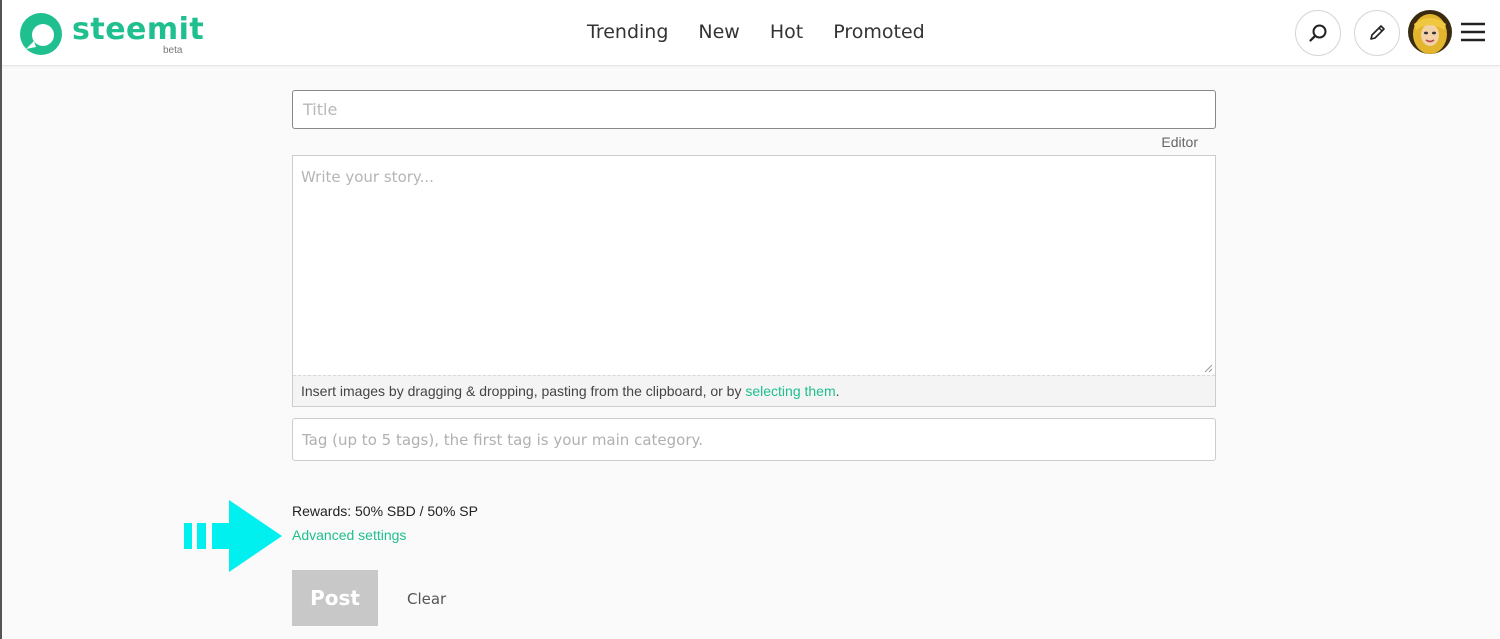 Image resolution: width=1500 pixels, height=639 pixels. I want to click on search-button, so click(1318, 33).